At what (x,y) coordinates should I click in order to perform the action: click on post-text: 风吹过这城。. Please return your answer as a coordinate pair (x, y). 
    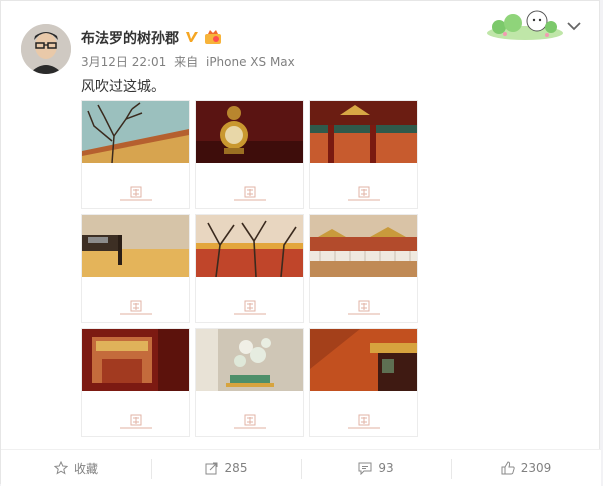
    Looking at the image, I should click on (123, 87).